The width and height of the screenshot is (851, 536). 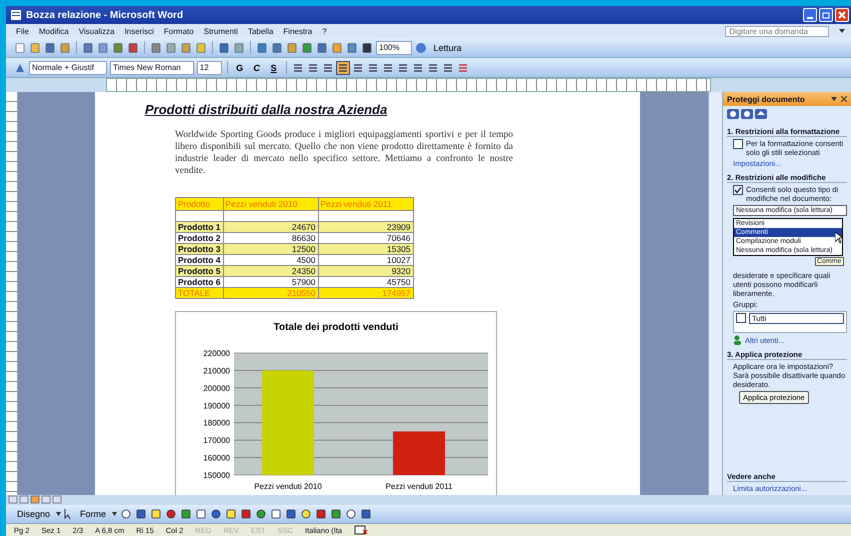 What do you see at coordinates (152, 67) in the screenshot?
I see `font-dropdown: Times New Roman` at bounding box center [152, 67].